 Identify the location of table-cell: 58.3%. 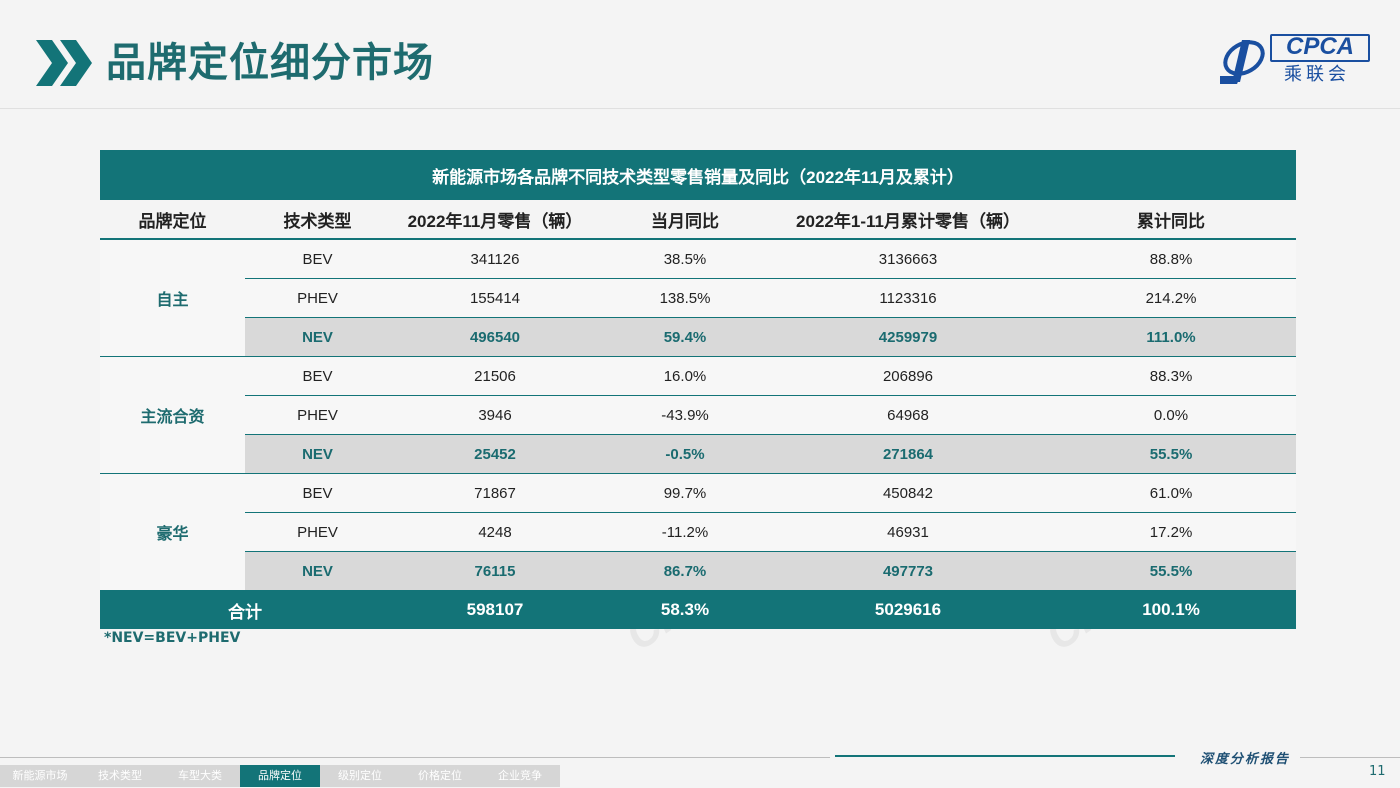
(685, 609).